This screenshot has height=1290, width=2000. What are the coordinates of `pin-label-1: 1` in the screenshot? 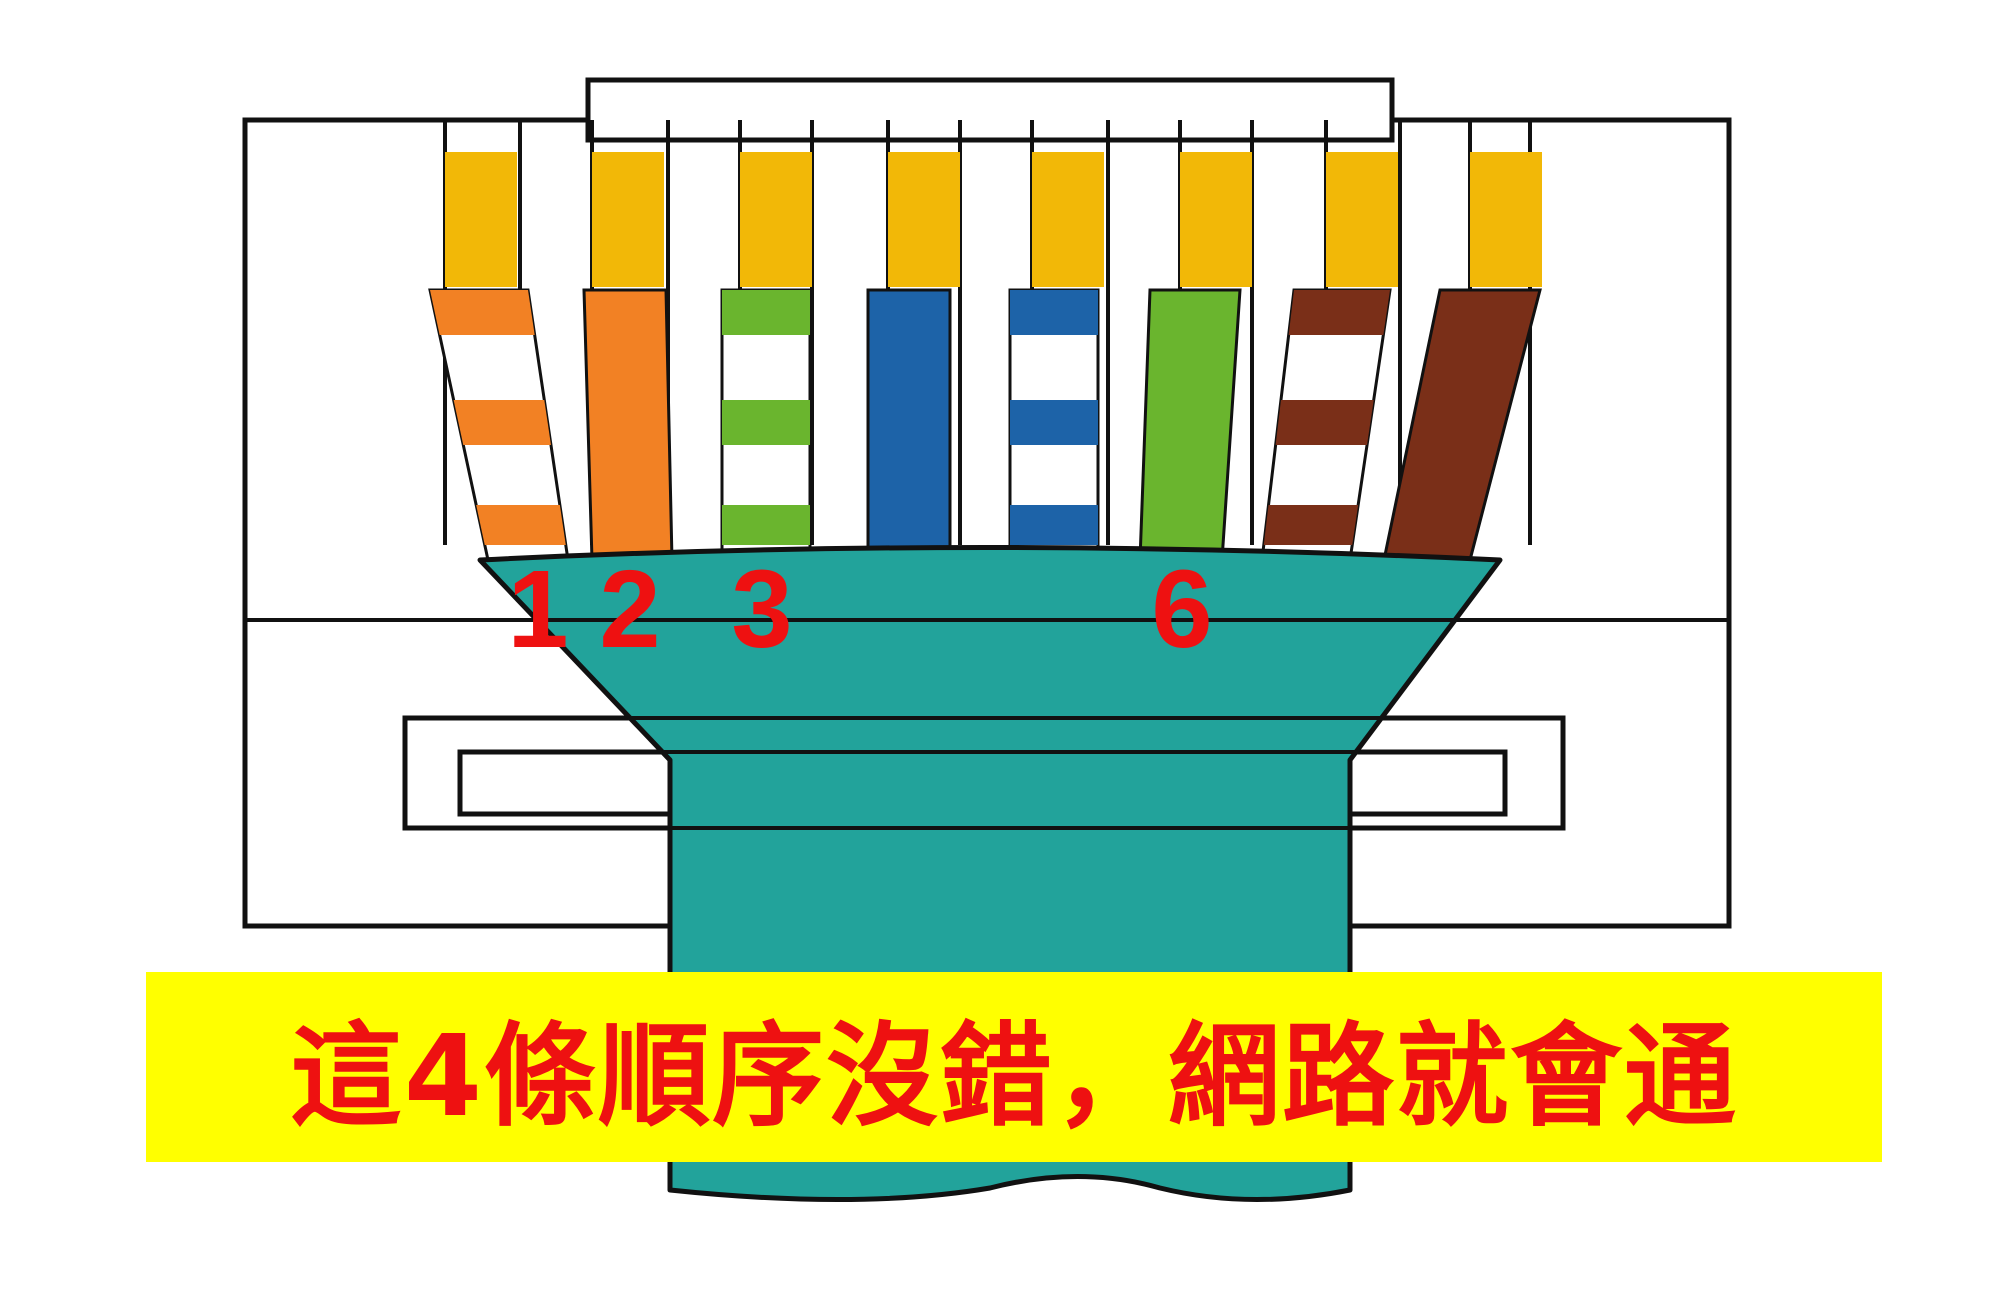 It's located at (537, 609).